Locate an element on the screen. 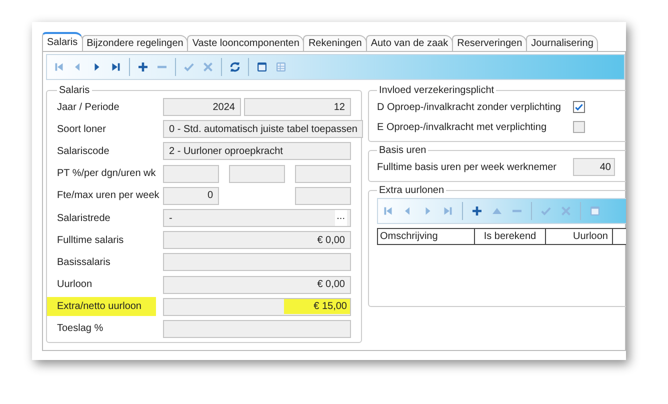  group-title: Invloed verzekeringsplicht is located at coordinates (437, 90).